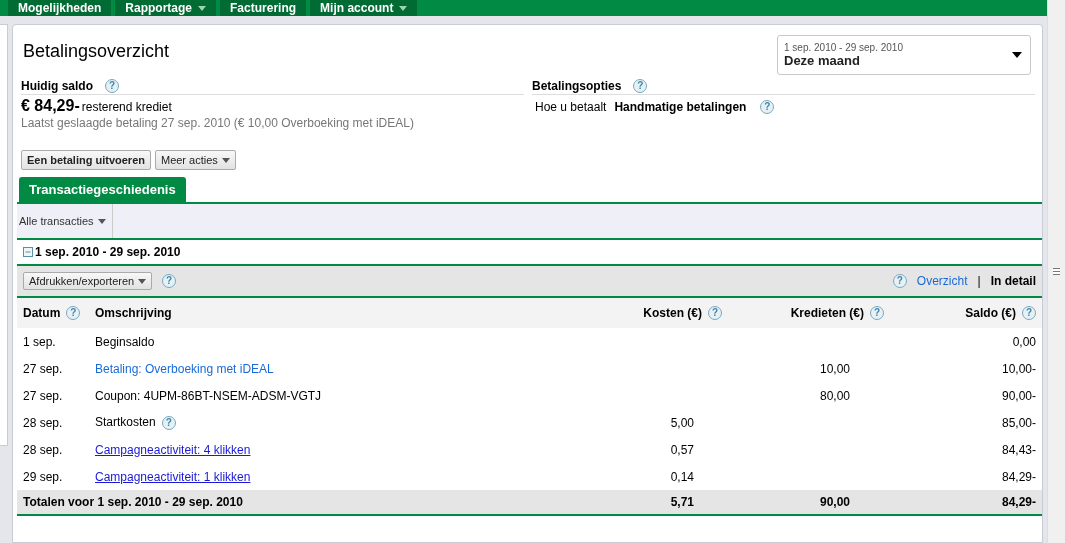 This screenshot has height=543, width=1065. I want to click on date-range-dropdown: 1 sep. 2010 - 29 sep. 2010 Deze maand, so click(904, 55).